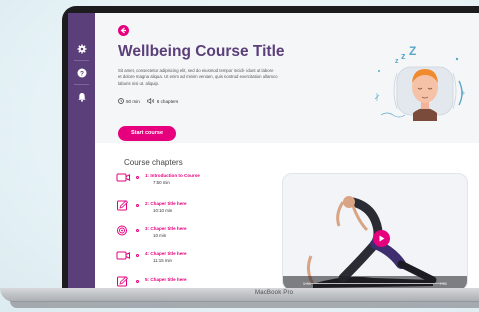 The height and width of the screenshot is (312, 479). Describe the element at coordinates (443, 283) in the screenshot. I see `video-total-time: 7:50` at that location.